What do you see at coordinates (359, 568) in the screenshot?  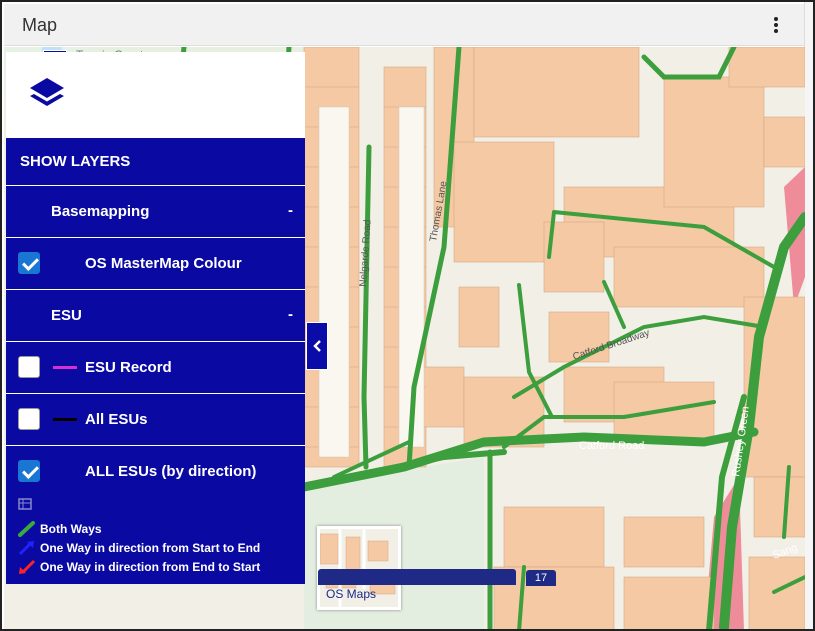 I see `basemap-switcher-thumbnail: OS Maps` at bounding box center [359, 568].